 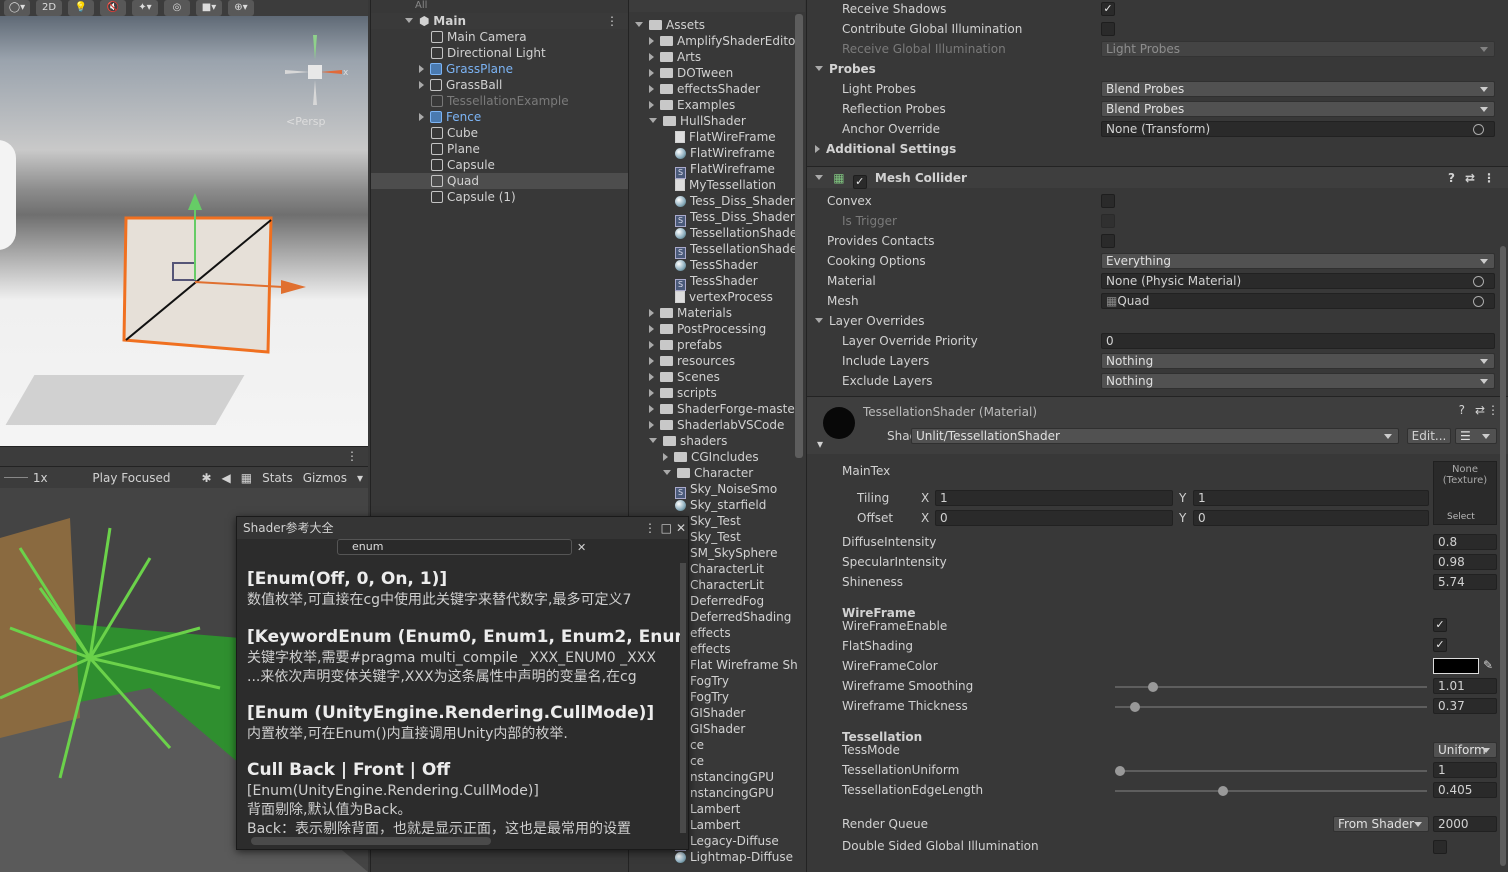 I want to click on hierarchy-item: GrassPlane, so click(x=499, y=69).